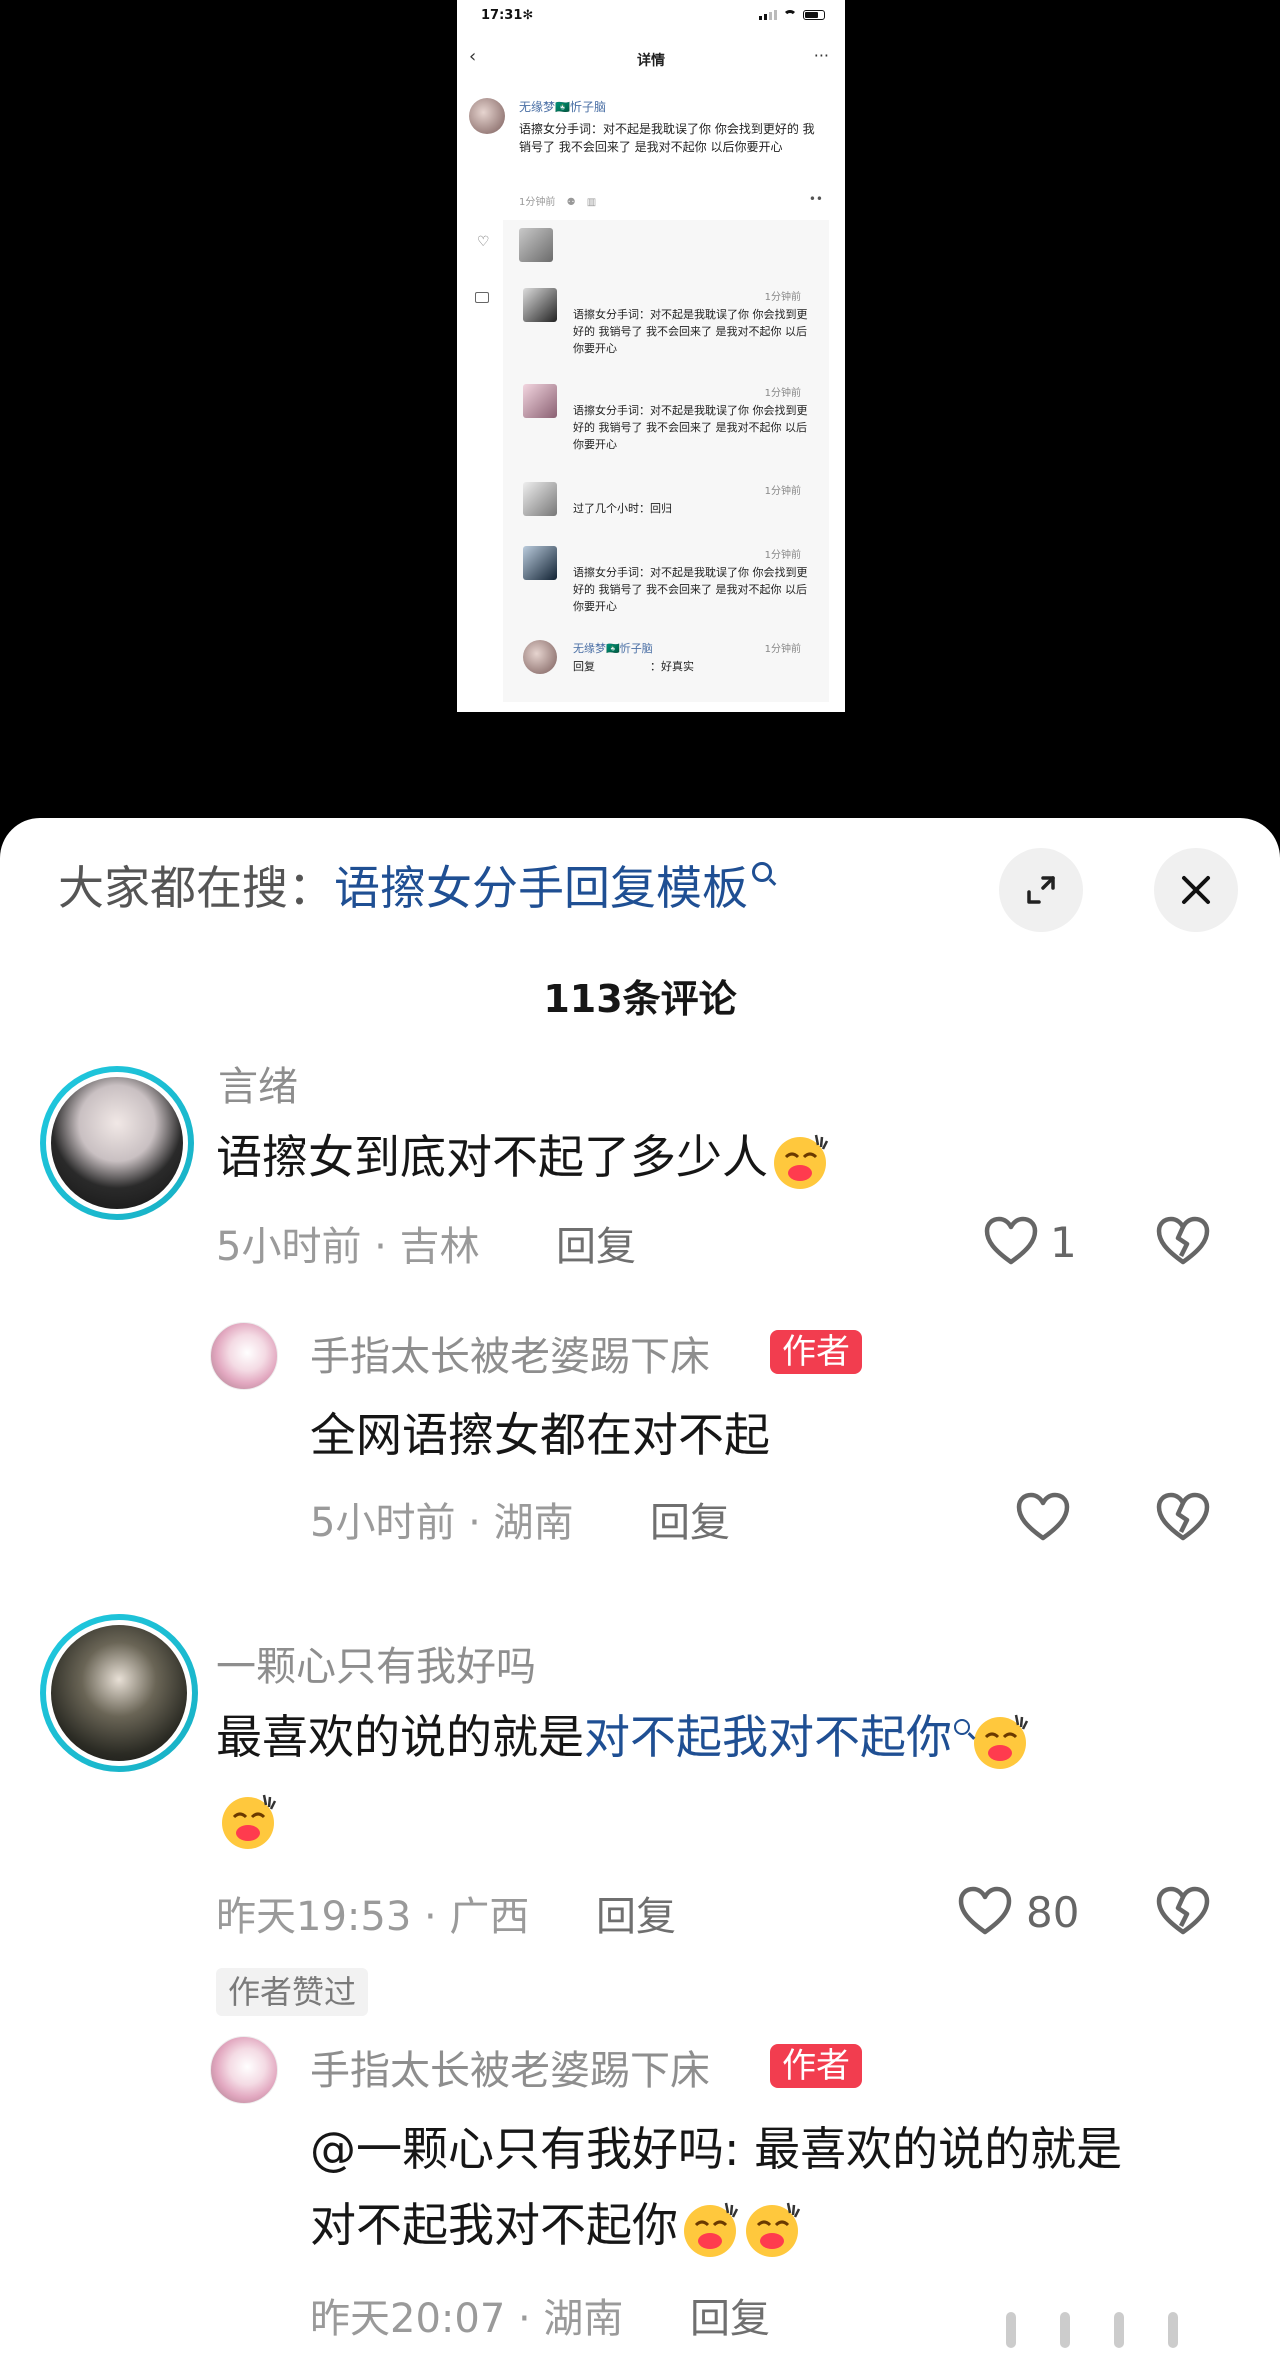 The height and width of the screenshot is (2358, 1280). Describe the element at coordinates (400, 1737) in the screenshot. I see `comment-text-span: 最喜欢的说的就是` at that location.